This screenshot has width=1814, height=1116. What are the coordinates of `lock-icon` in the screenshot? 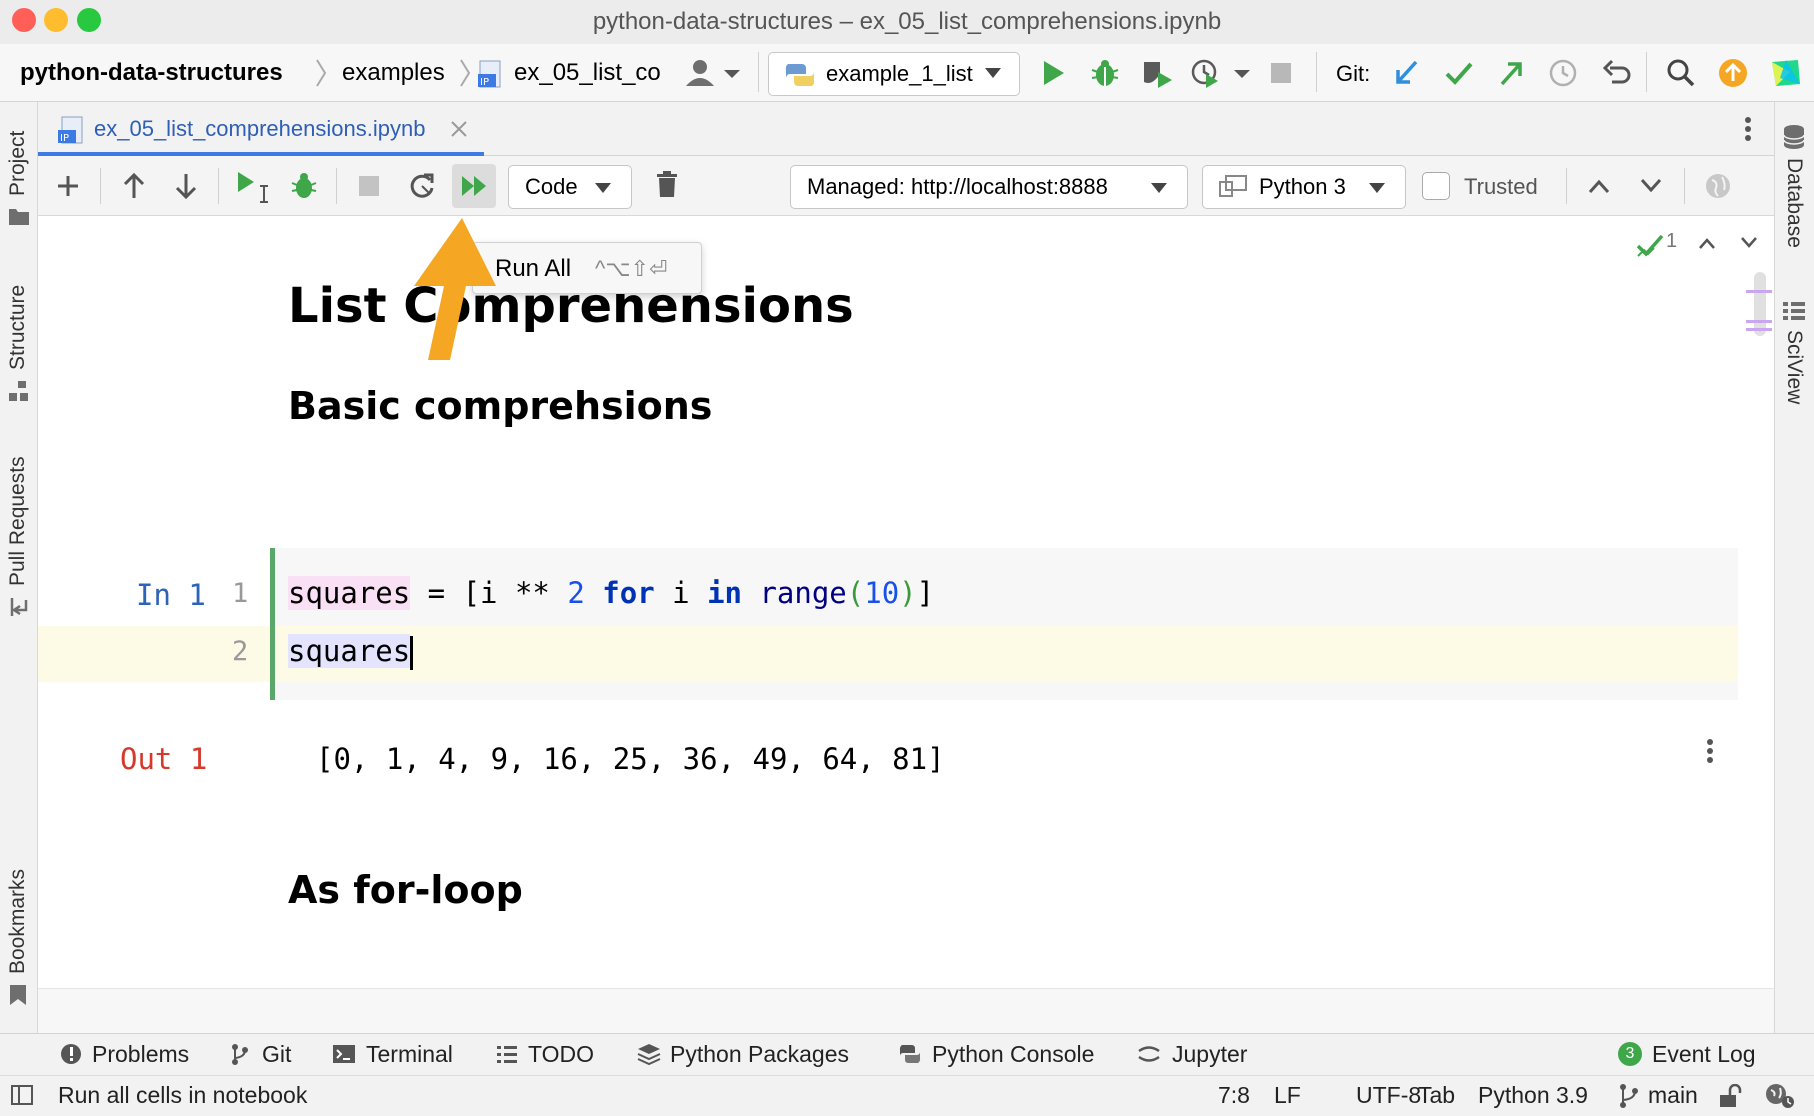 It's located at (1731, 1096).